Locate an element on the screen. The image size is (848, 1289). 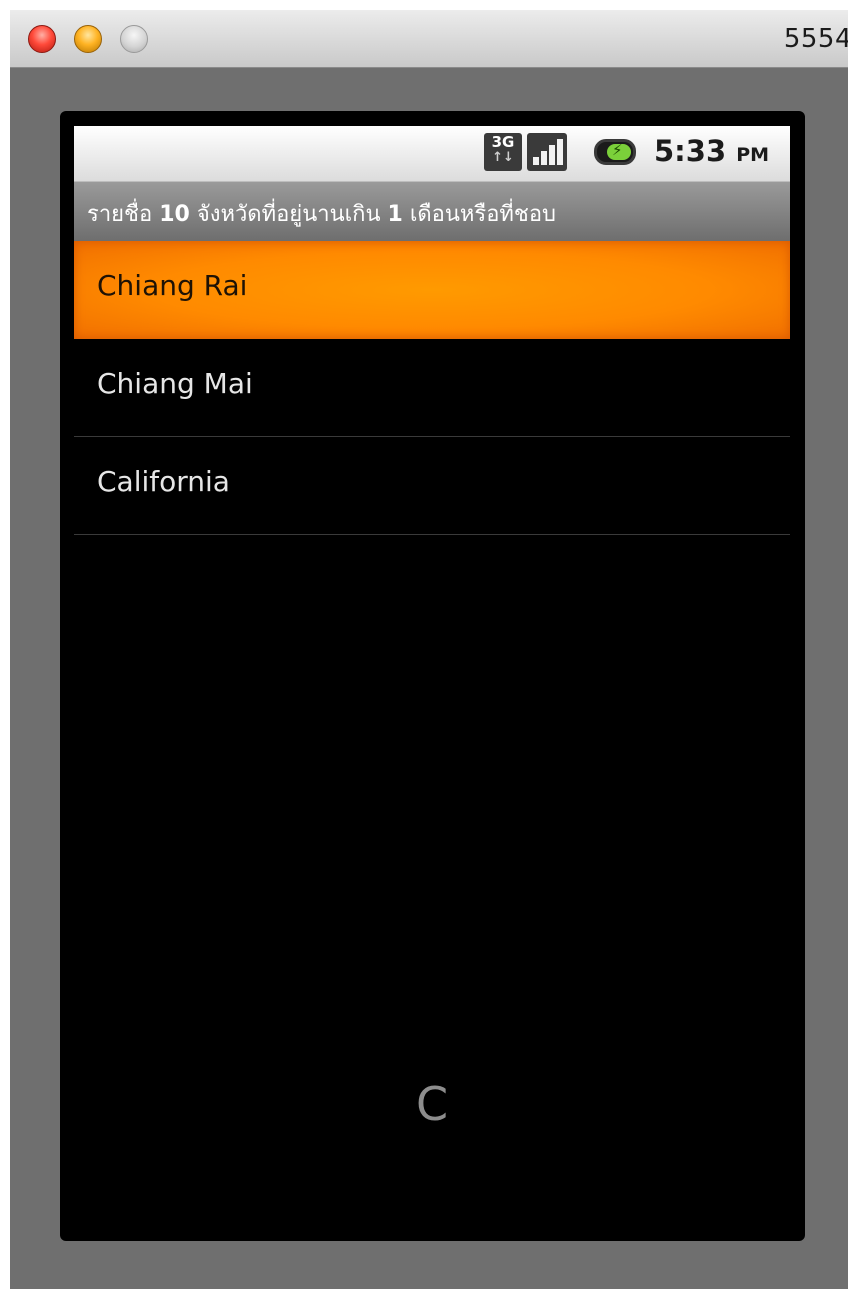
network-type-label: 3G is located at coordinates (503, 142).